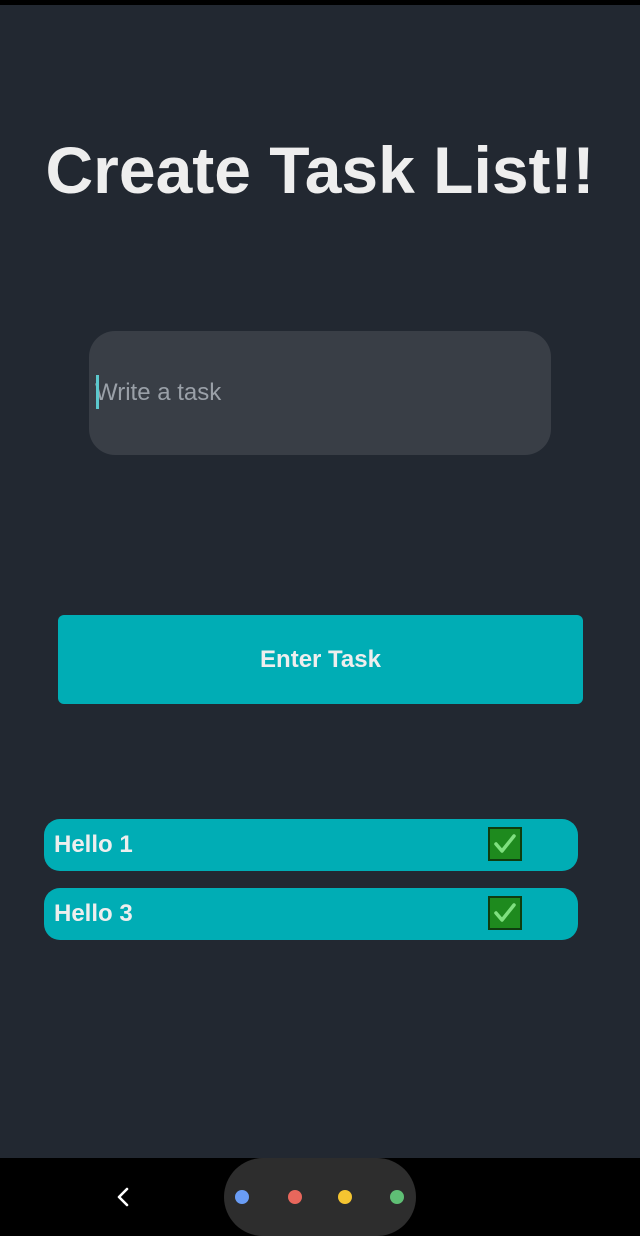 Image resolution: width=640 pixels, height=1236 pixels. What do you see at coordinates (97, 392) in the screenshot?
I see `text-cursor` at bounding box center [97, 392].